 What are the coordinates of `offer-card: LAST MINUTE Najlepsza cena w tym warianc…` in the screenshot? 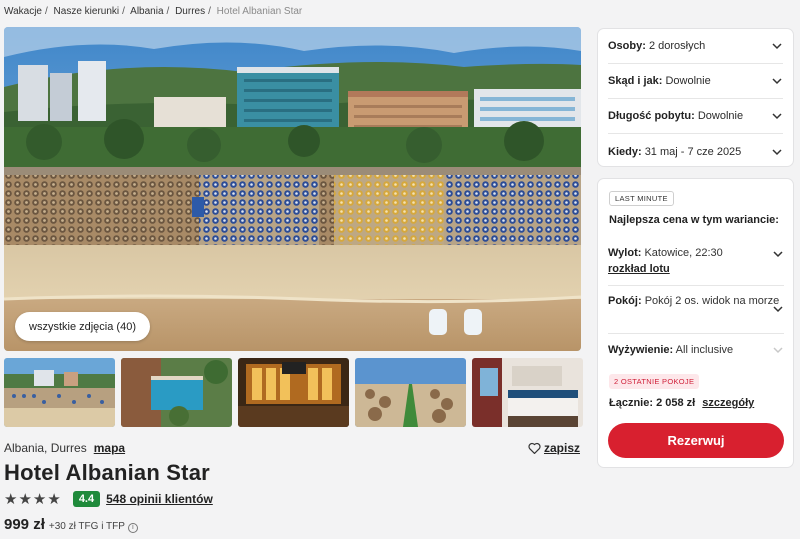 It's located at (695, 323).